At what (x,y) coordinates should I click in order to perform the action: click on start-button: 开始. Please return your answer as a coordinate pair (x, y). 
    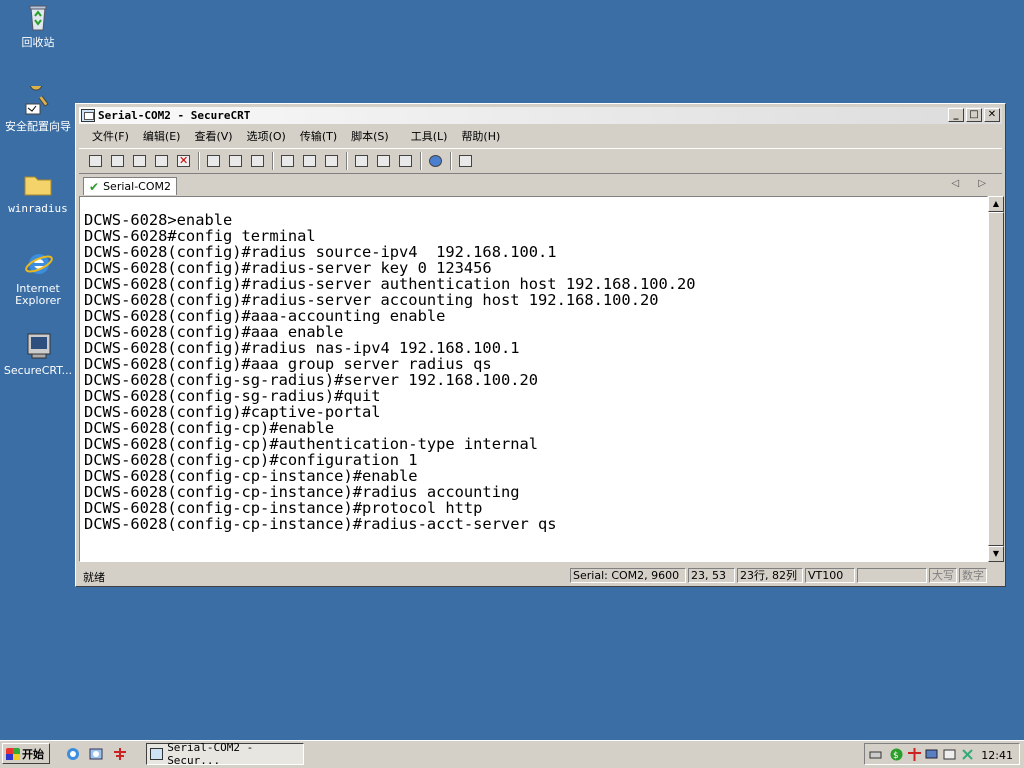
    Looking at the image, I should click on (26, 753).